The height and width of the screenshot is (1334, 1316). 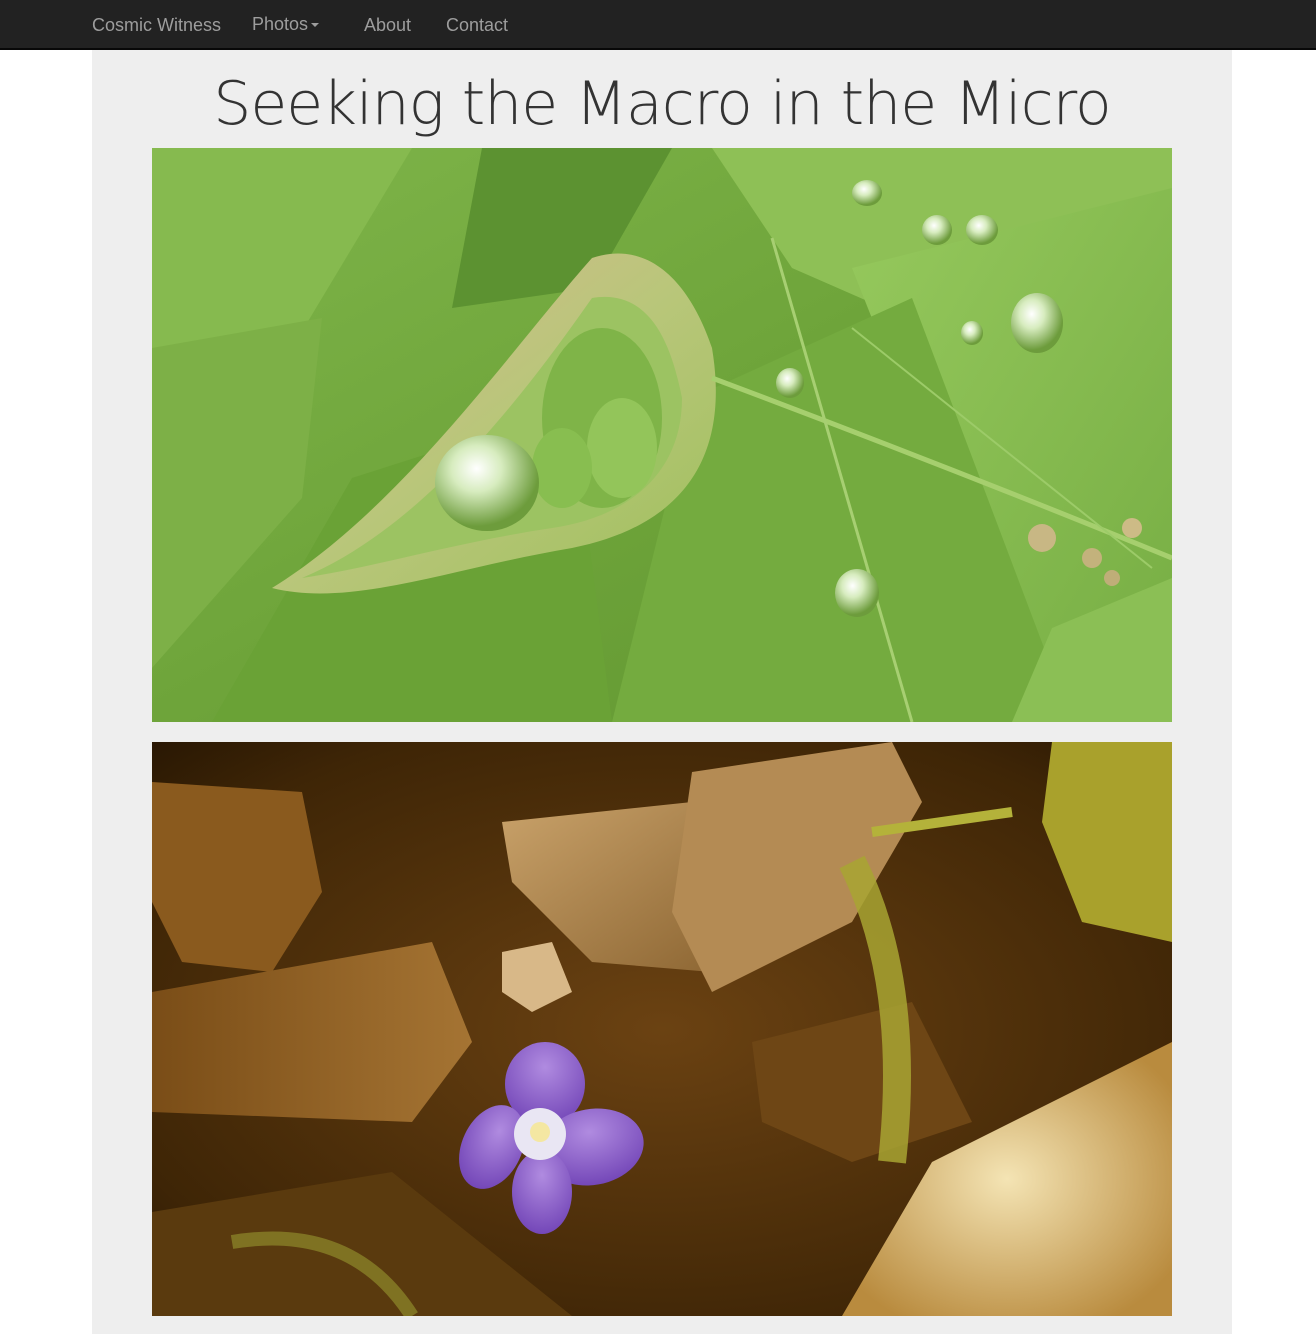 What do you see at coordinates (156, 25) in the screenshot?
I see `brand-link: Cosmic Witness` at bounding box center [156, 25].